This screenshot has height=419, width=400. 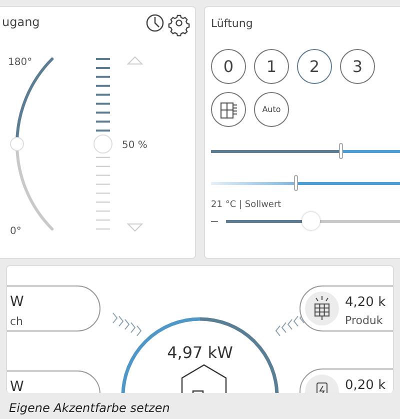 I want to click on card-title: ugang, so click(x=21, y=22).